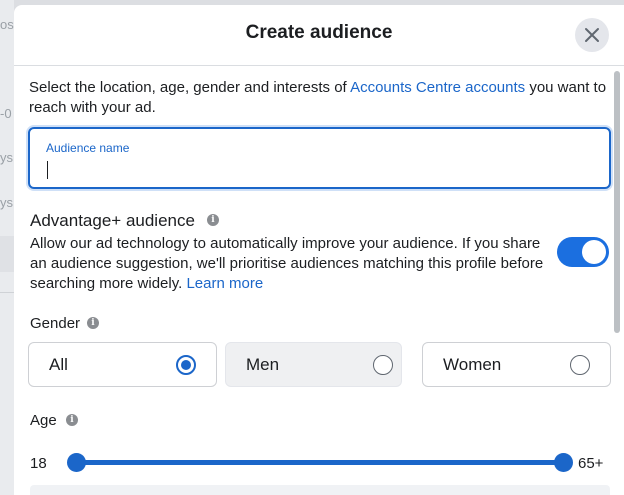 The height and width of the screenshot is (495, 624). Describe the element at coordinates (472, 364) in the screenshot. I see `gender-option-label: Women` at that location.